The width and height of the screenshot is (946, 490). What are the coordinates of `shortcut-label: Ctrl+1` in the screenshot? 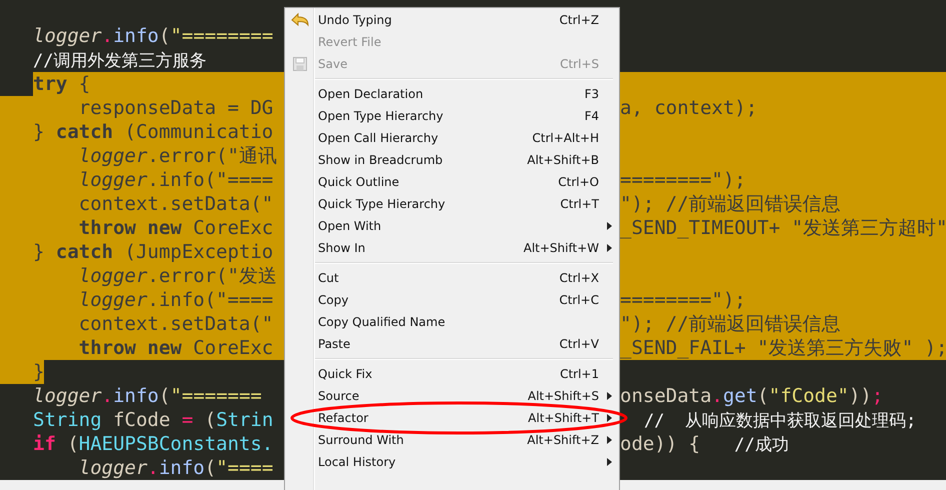 It's located at (579, 374).